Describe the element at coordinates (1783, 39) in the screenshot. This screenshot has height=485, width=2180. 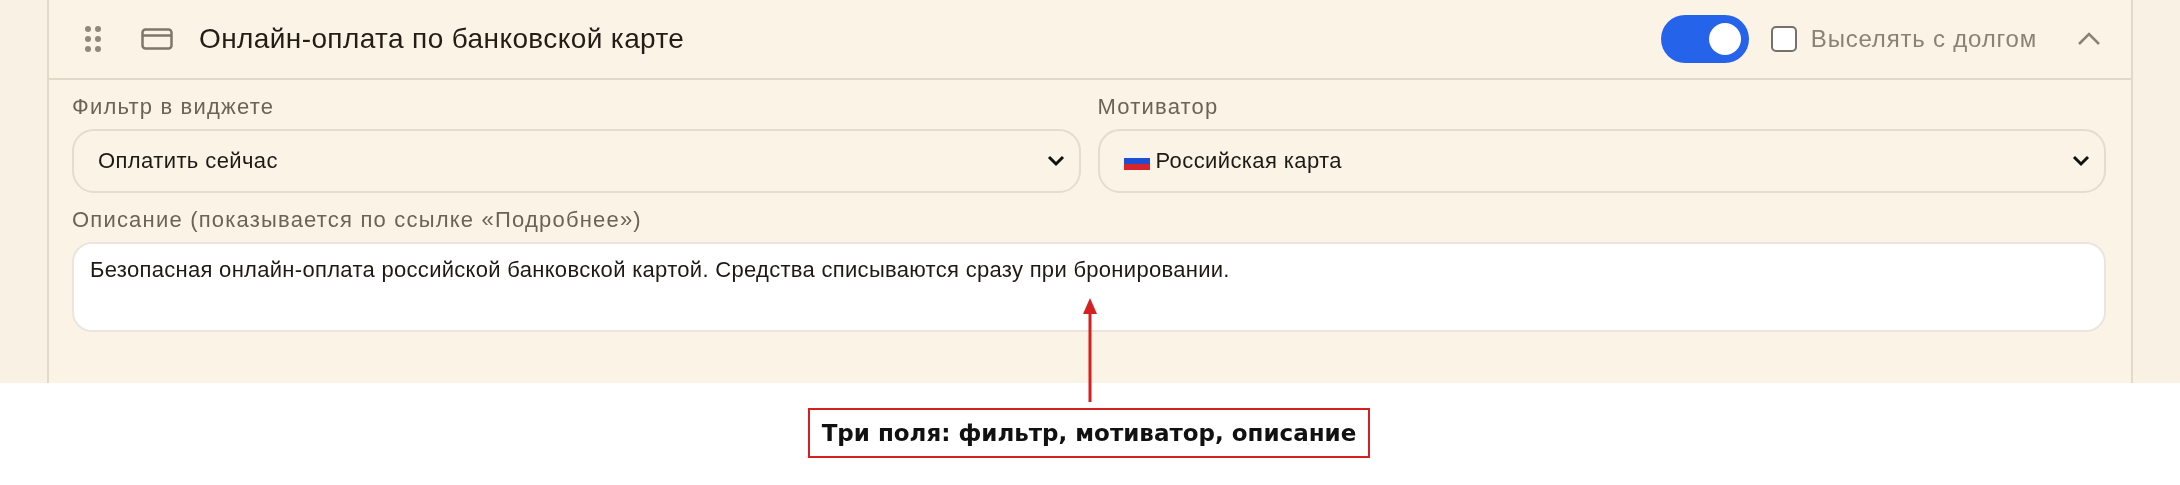
I see `checkbox` at that location.